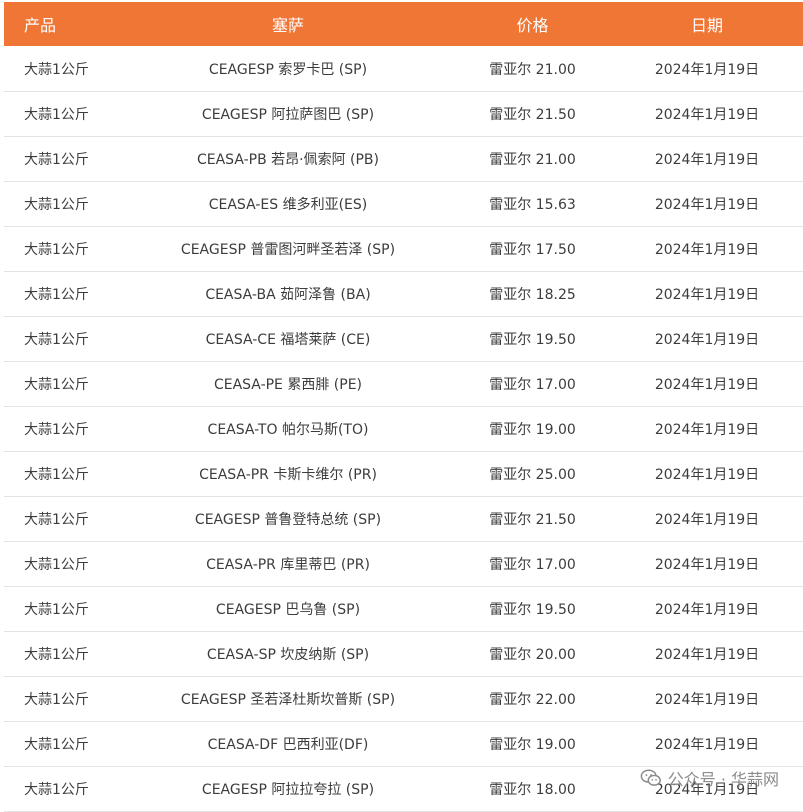  Describe the element at coordinates (63, 24) in the screenshot. I see `header-product: 产品` at that location.